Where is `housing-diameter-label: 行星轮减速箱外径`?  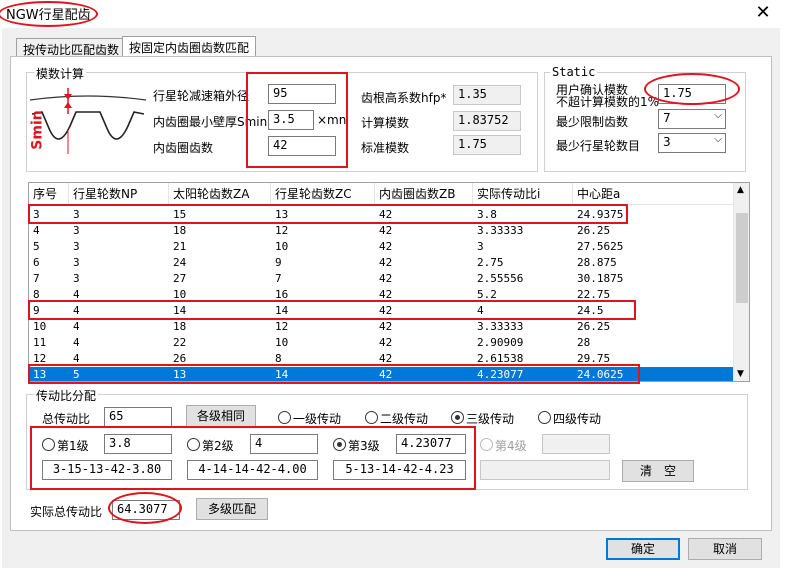 housing-diameter-label: 行星轮减速箱外径 is located at coordinates (201, 96).